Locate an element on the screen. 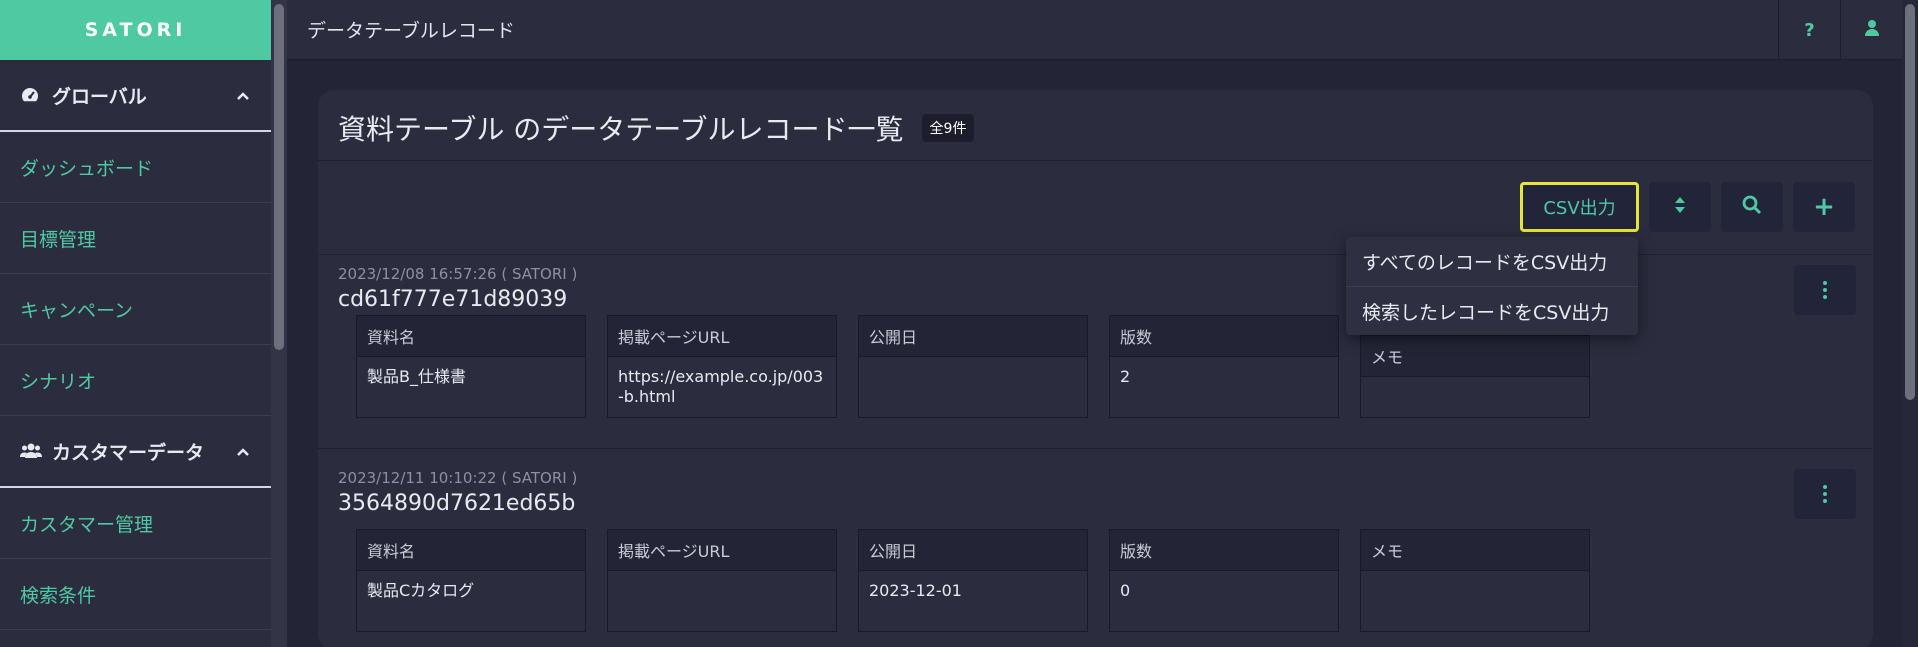 The height and width of the screenshot is (647, 1918). csv-export-button: CSV出力 is located at coordinates (1579, 207).